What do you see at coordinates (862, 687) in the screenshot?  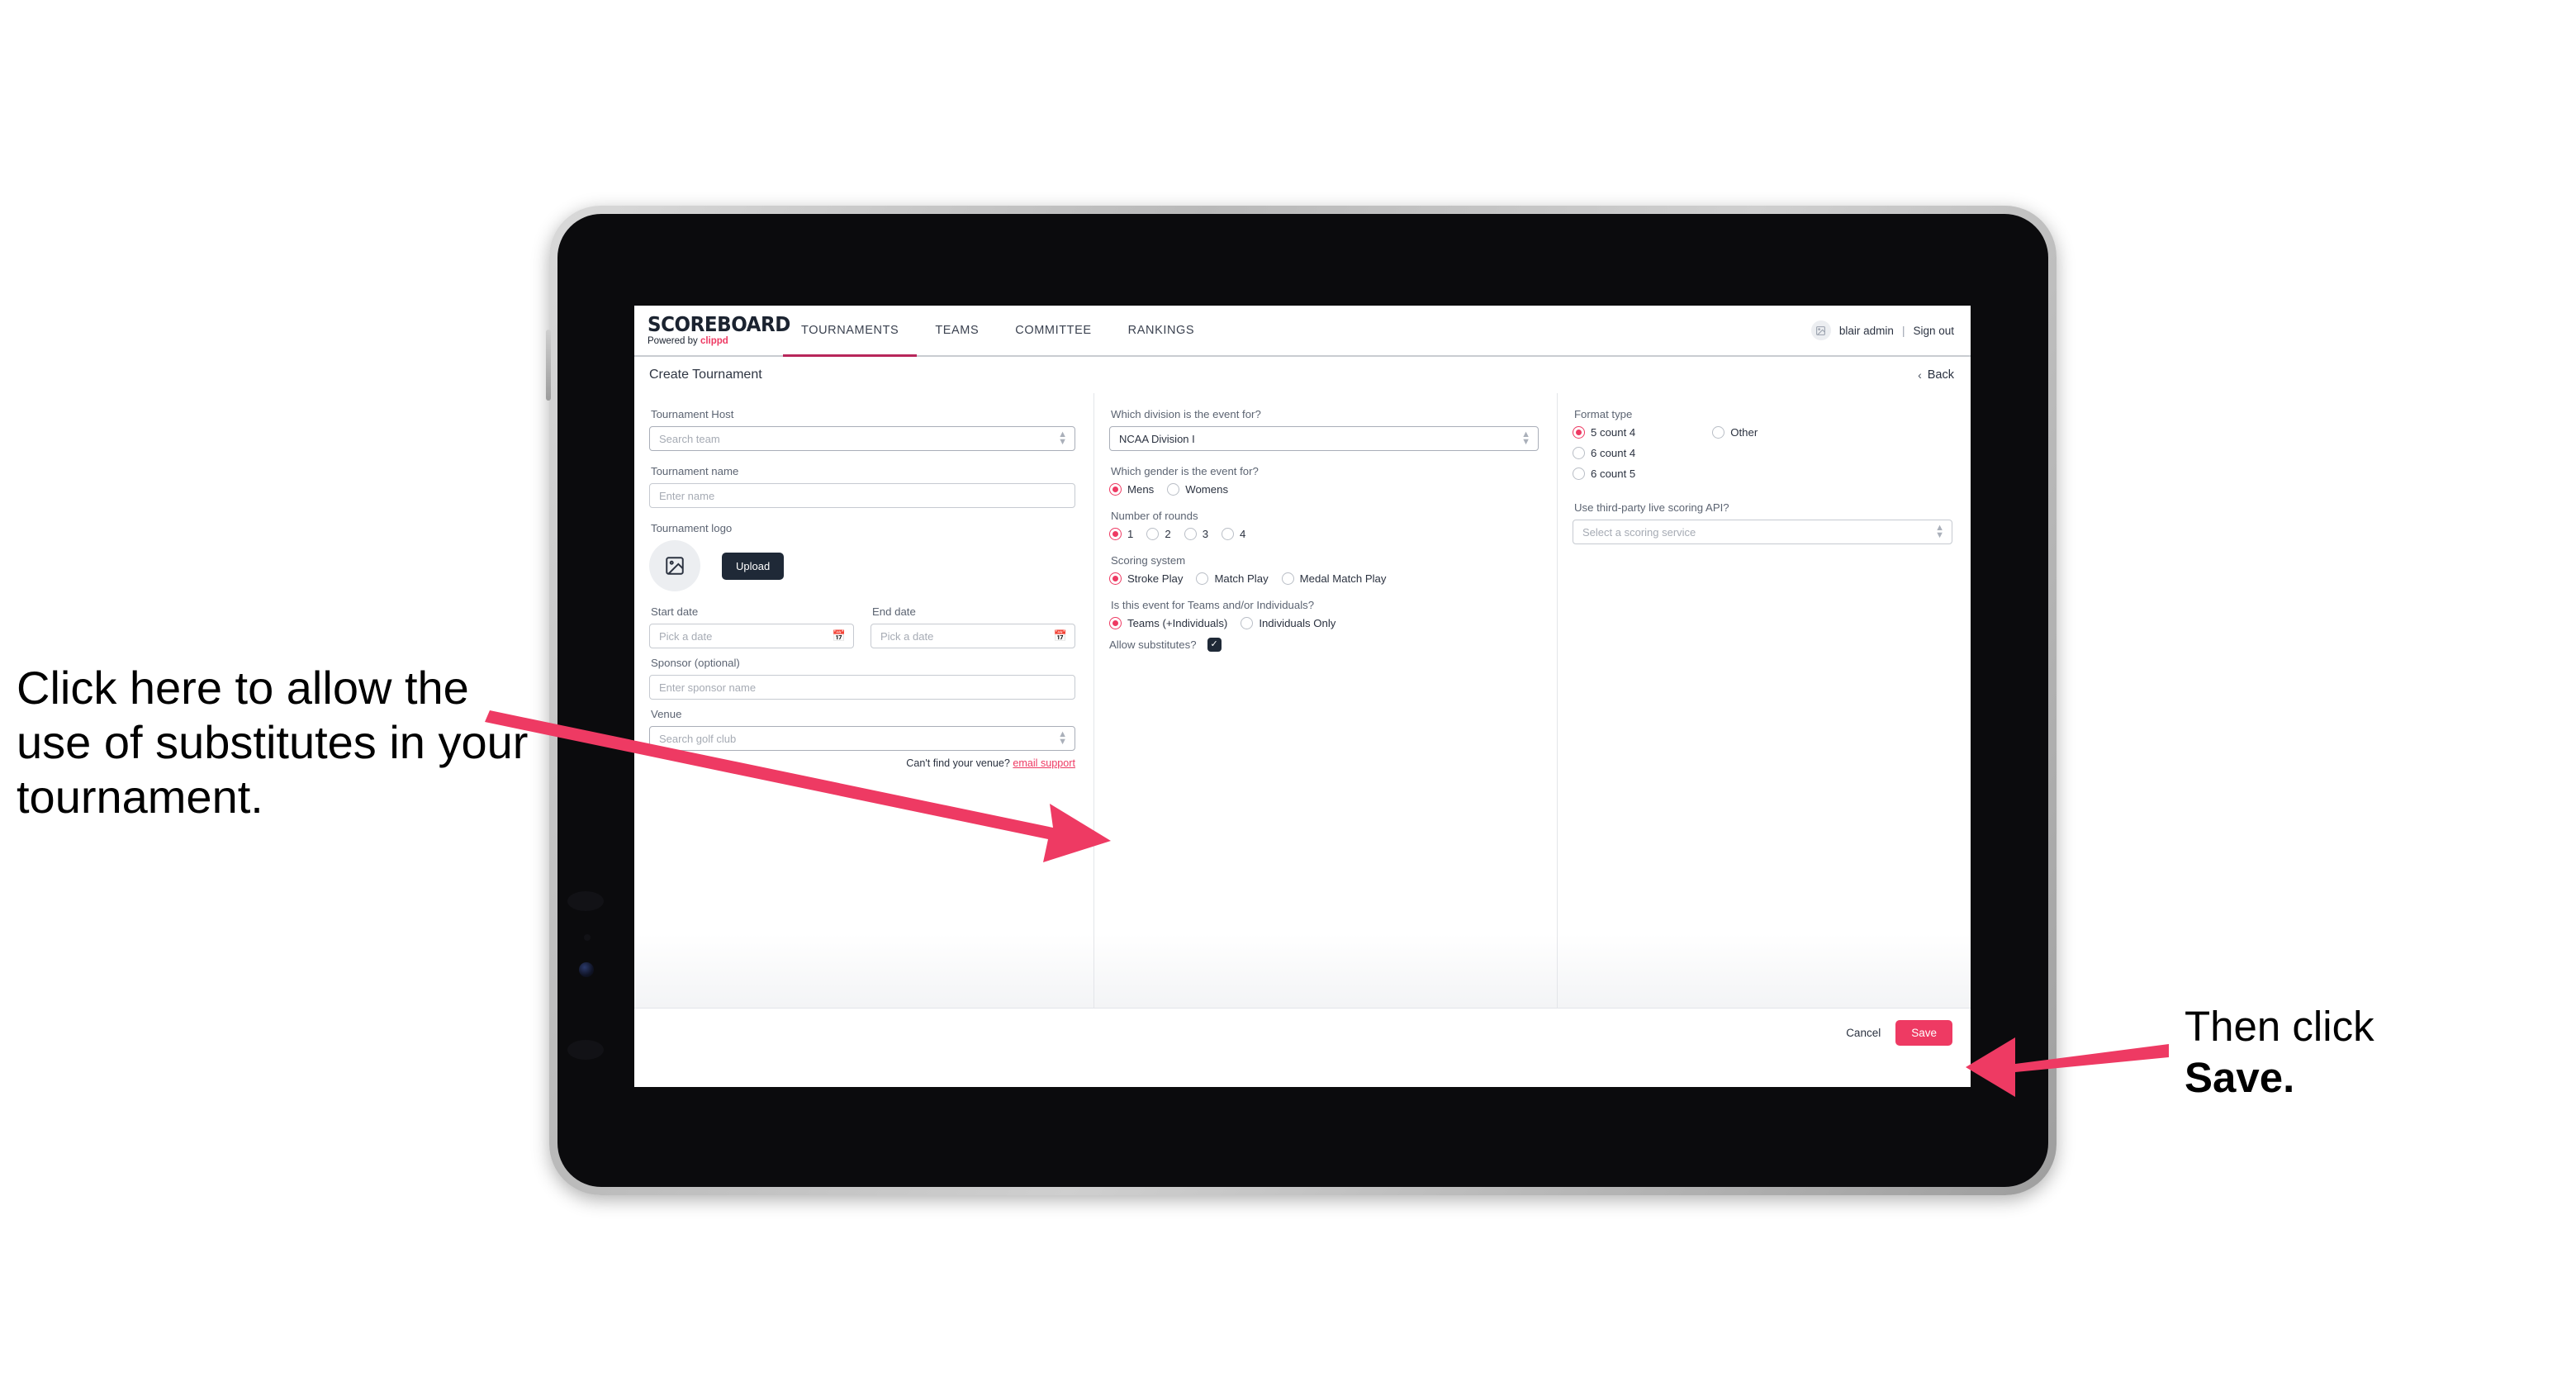 I see `sponsor-input: Enter sponsor name` at bounding box center [862, 687].